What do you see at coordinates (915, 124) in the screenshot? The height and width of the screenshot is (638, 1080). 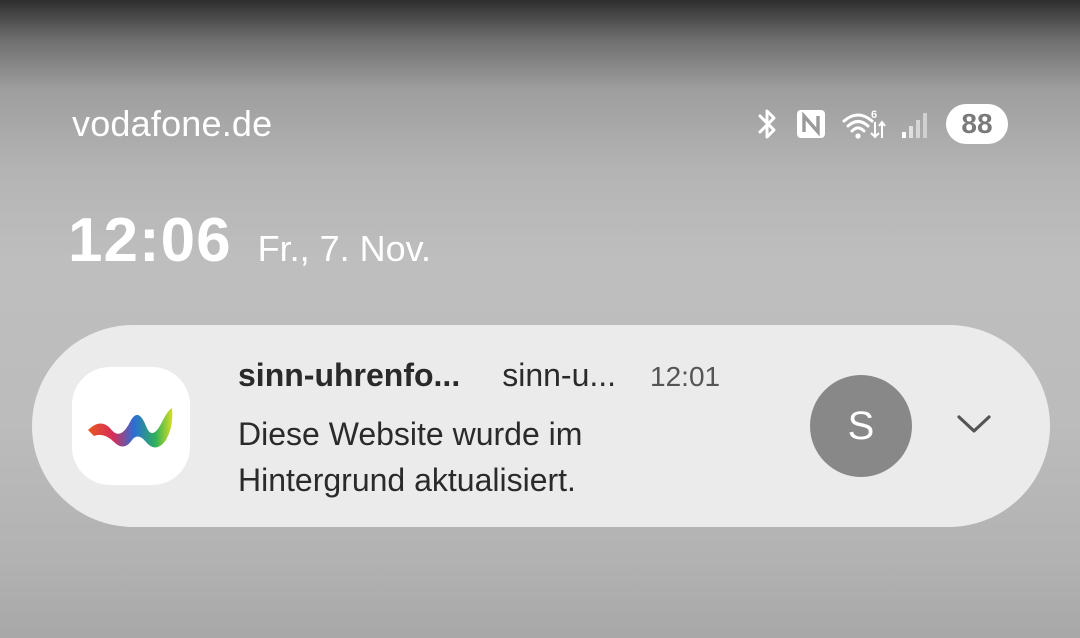 I see `cellular-signal-icon` at bounding box center [915, 124].